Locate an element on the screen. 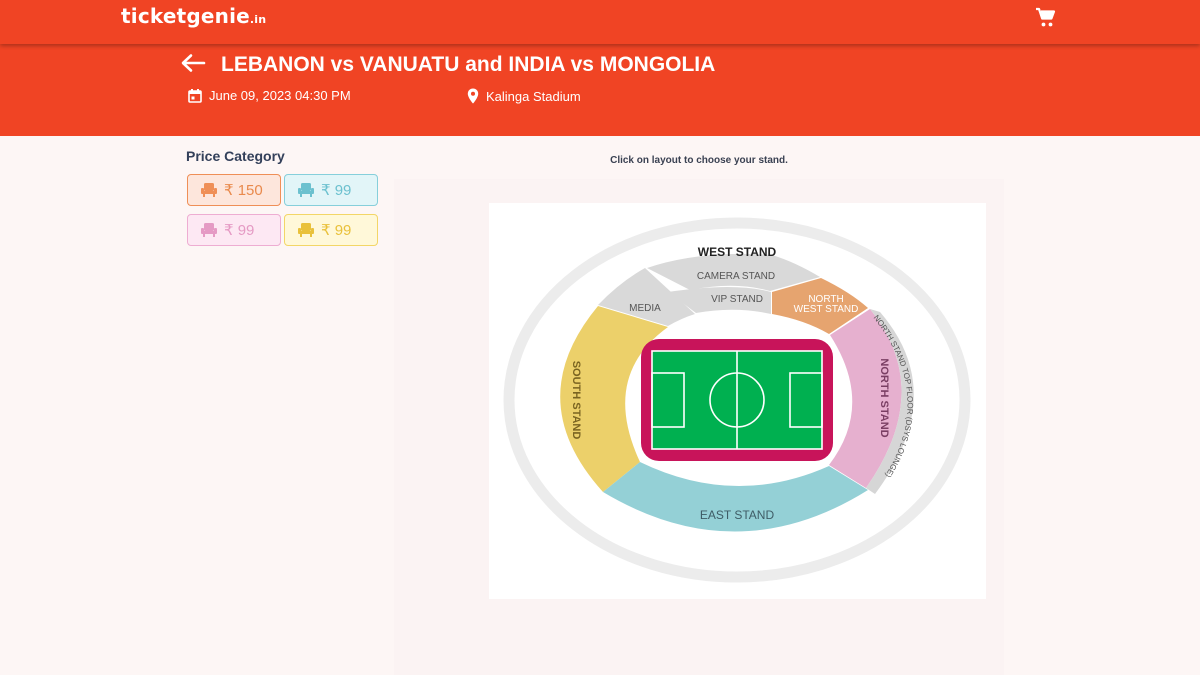  event-venue-text: Kalinga Stadium is located at coordinates (533, 96).